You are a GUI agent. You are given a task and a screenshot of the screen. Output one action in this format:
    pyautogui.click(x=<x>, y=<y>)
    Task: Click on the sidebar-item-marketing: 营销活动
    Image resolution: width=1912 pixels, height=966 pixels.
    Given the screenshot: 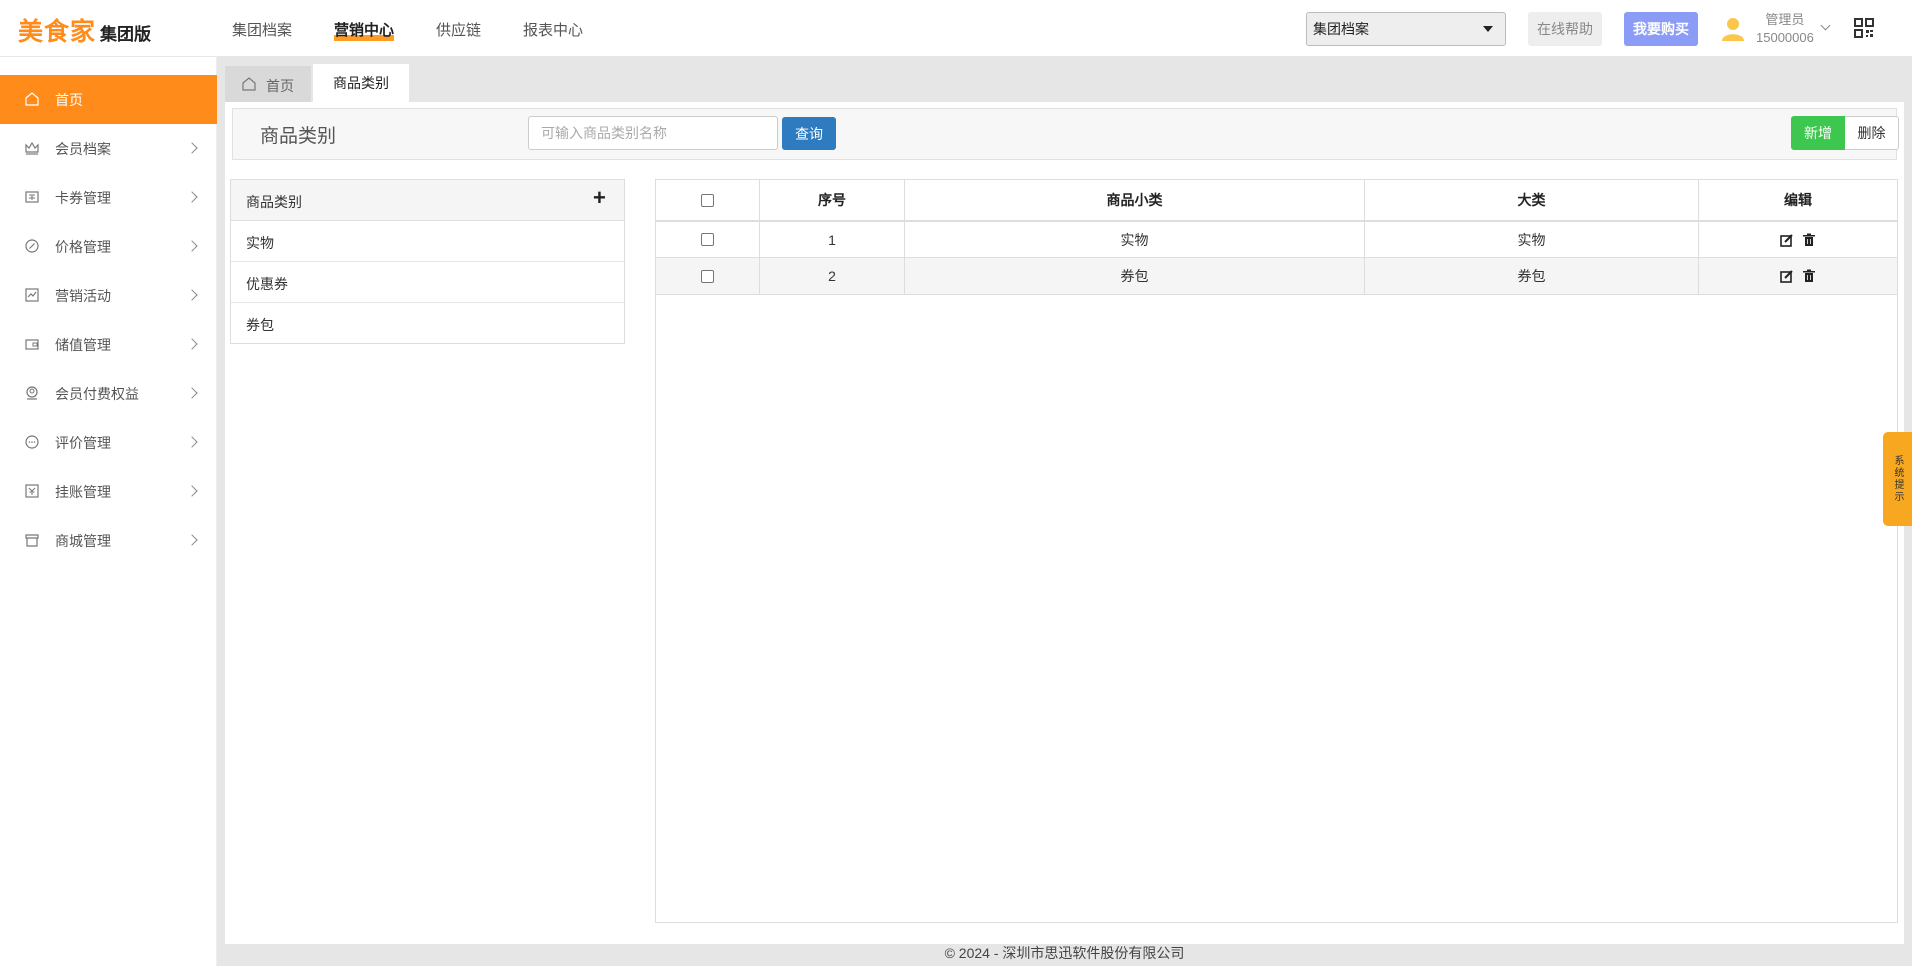 What is the action you would take?
    pyautogui.click(x=108, y=295)
    